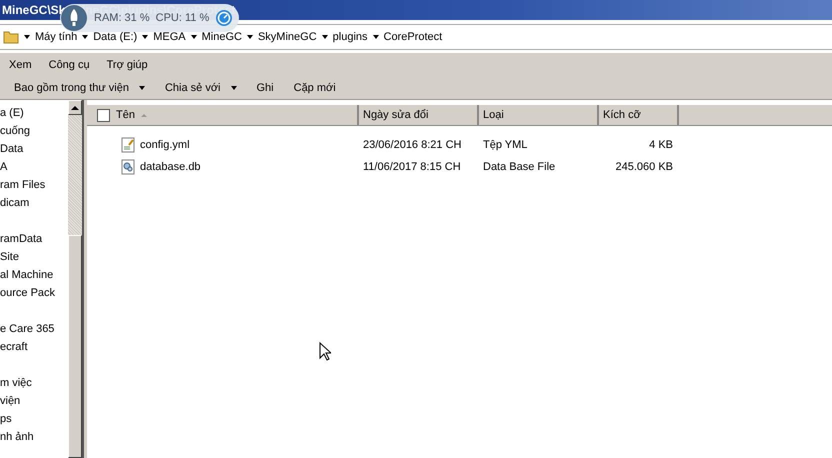  What do you see at coordinates (21, 239) in the screenshot?
I see `nav-item: ramData` at bounding box center [21, 239].